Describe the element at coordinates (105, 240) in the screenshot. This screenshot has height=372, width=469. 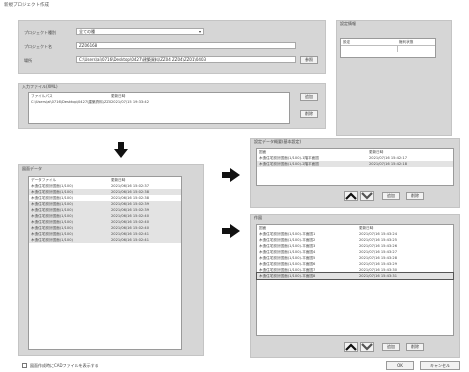
I see `source-row: 木造住宅設計図面(1/100) 2021/06/16 15:02:41` at that location.